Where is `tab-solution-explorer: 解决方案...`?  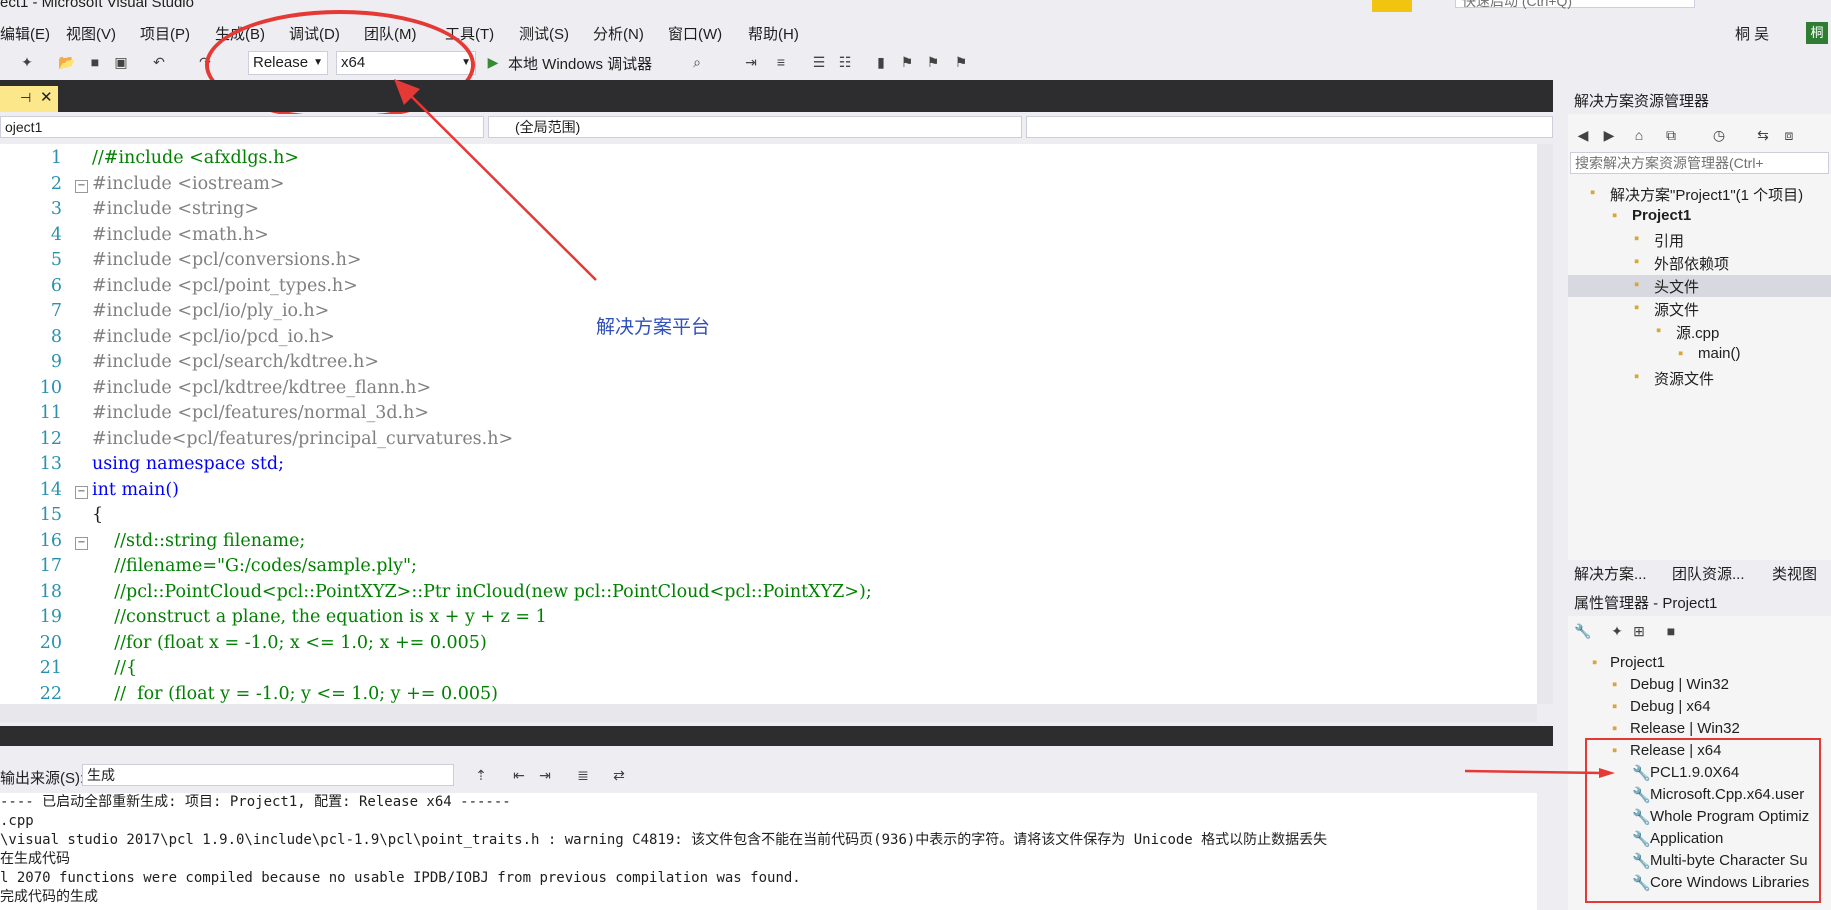
tab-solution-explorer: 解决方案... is located at coordinates (1610, 573).